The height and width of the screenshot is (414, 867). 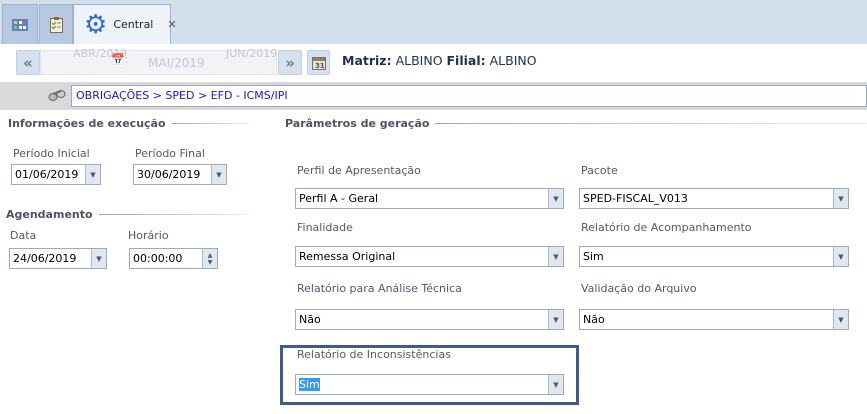 I want to click on tab-bar: ⚙ Central ✕, so click(x=433, y=22).